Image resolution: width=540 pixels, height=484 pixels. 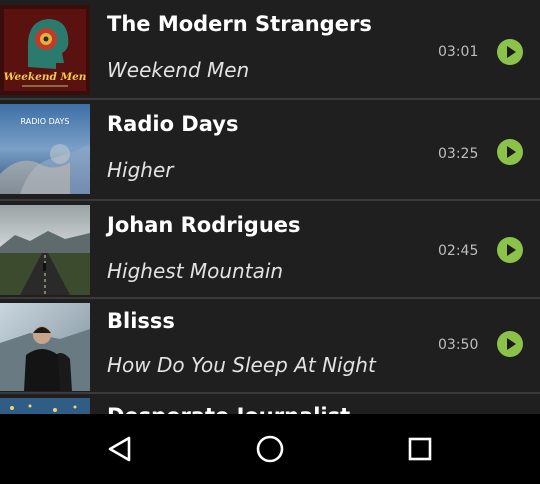 I want to click on back-triangle-icon, so click(x=119, y=449).